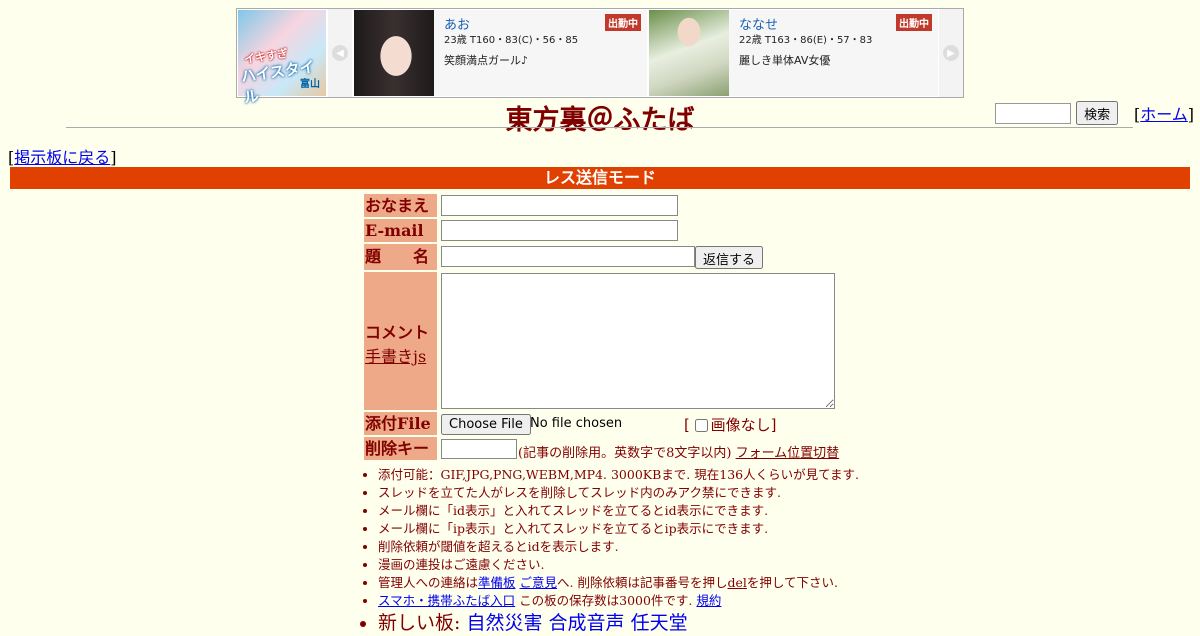  I want to click on list-item: スマホ・携帯ふたば入口 この板の保存数は3000件です. 規約, so click(618, 601).